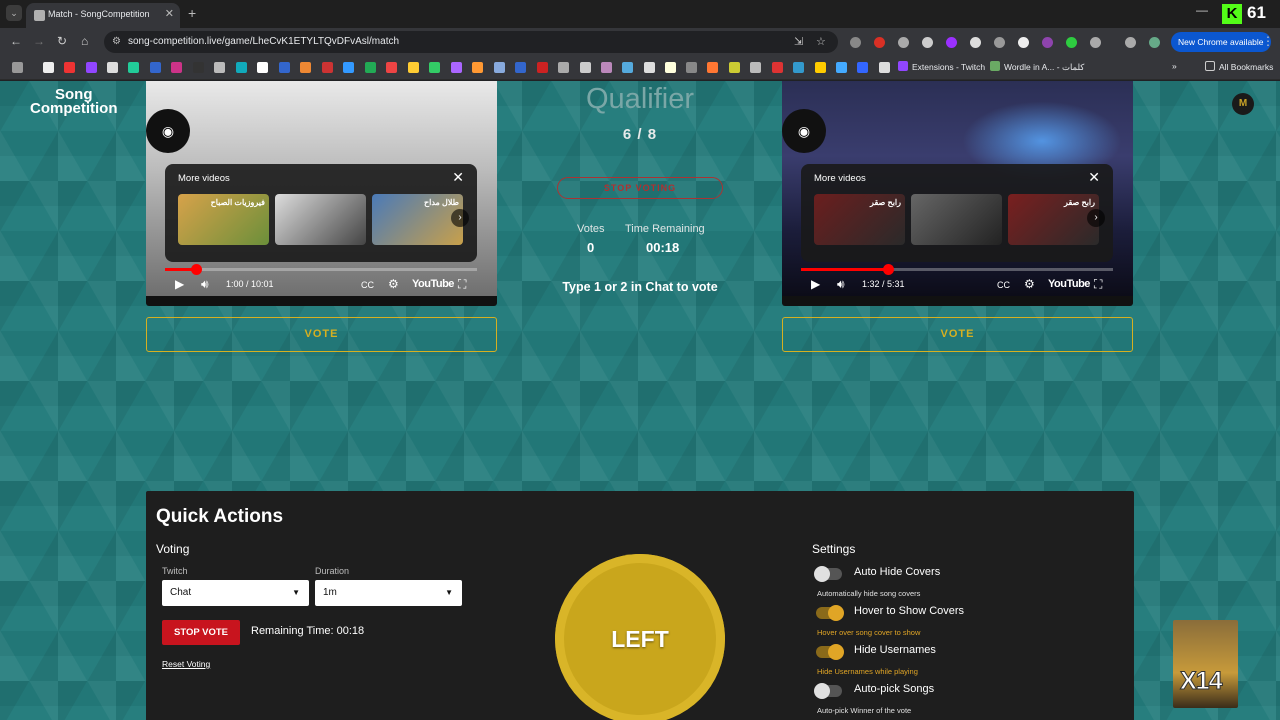  I want to click on new-tab-icon: +, so click(192, 13).